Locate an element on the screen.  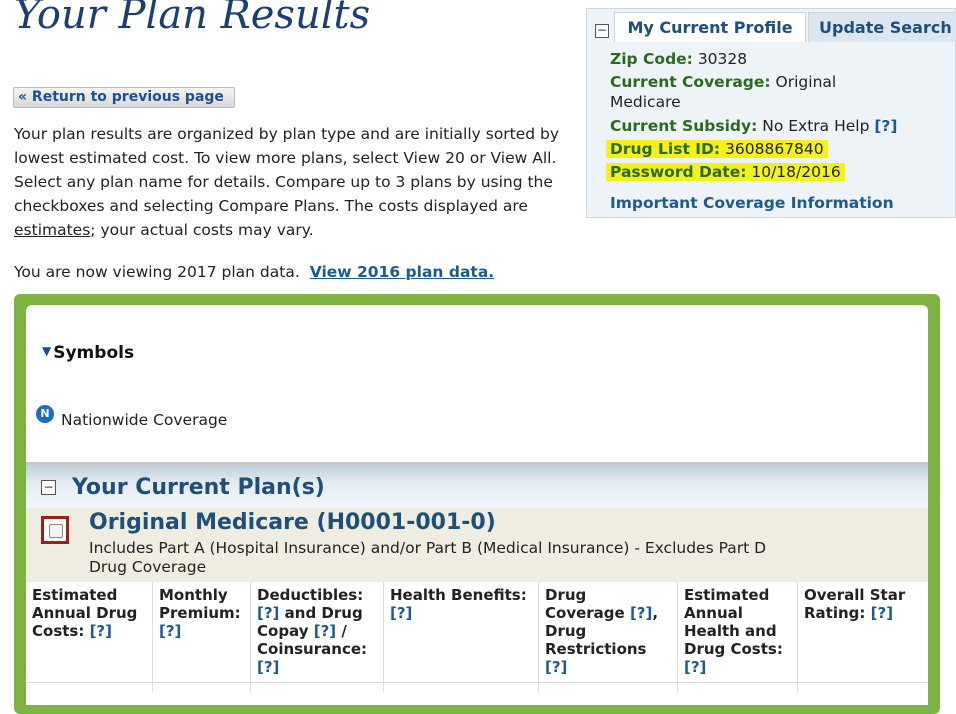
header-health-benefits: Health Benefits: is located at coordinates (458, 595).